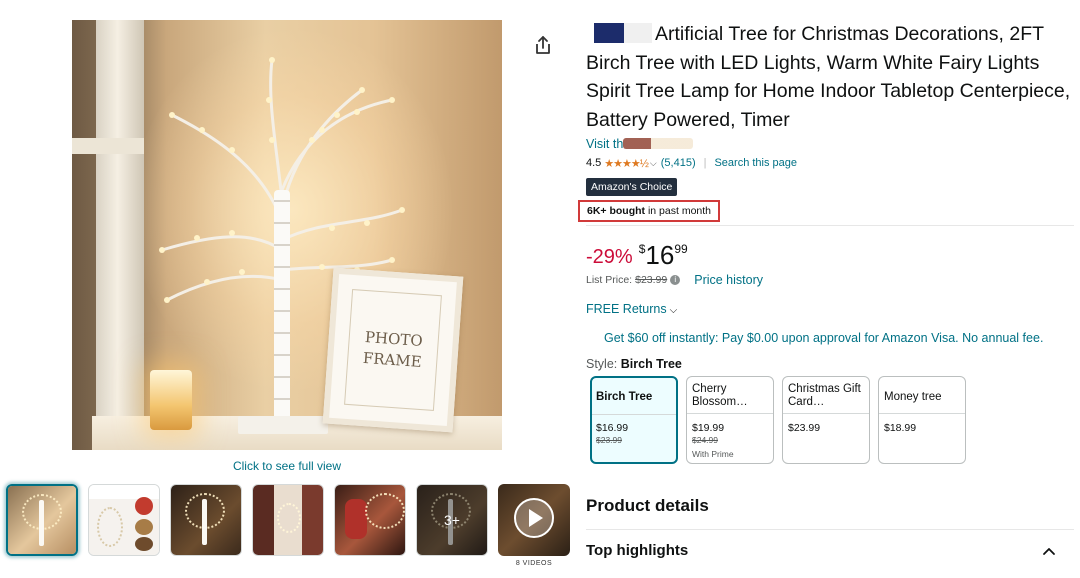 The width and height of the screenshot is (1080, 578). Describe the element at coordinates (821, 550) in the screenshot. I see `top-highlights-toggle: Top highlights` at that location.